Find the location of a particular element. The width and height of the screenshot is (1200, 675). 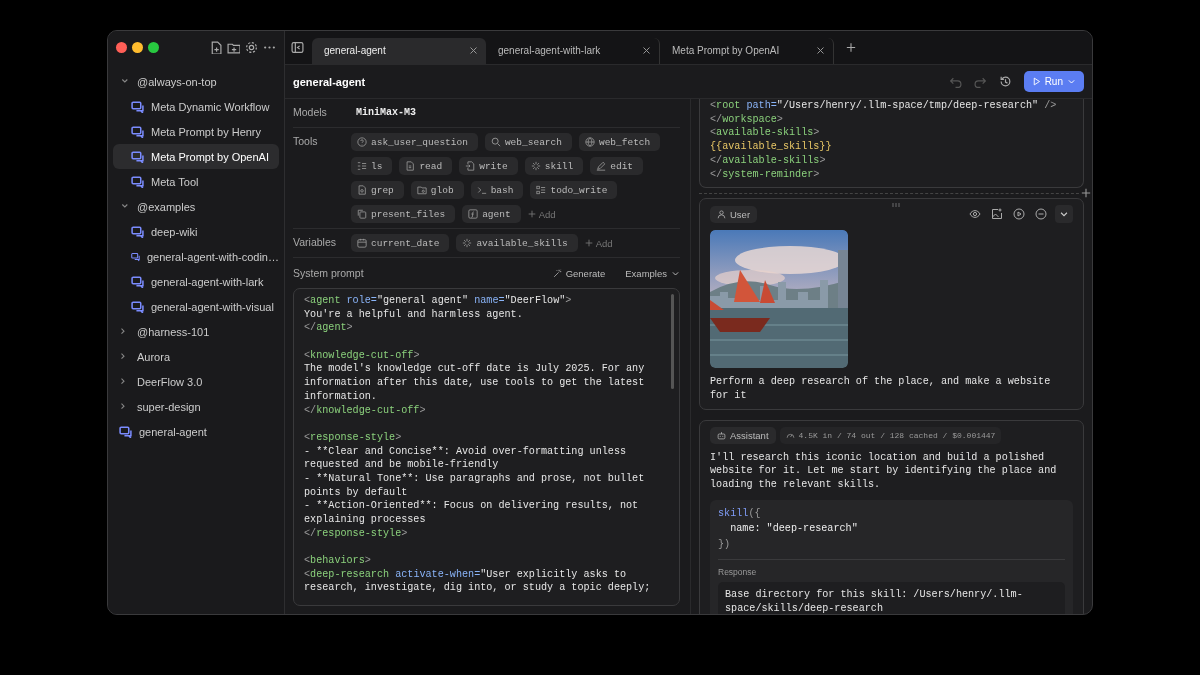

sidebar-item: Meta Prompt by Henry is located at coordinates (196, 131).